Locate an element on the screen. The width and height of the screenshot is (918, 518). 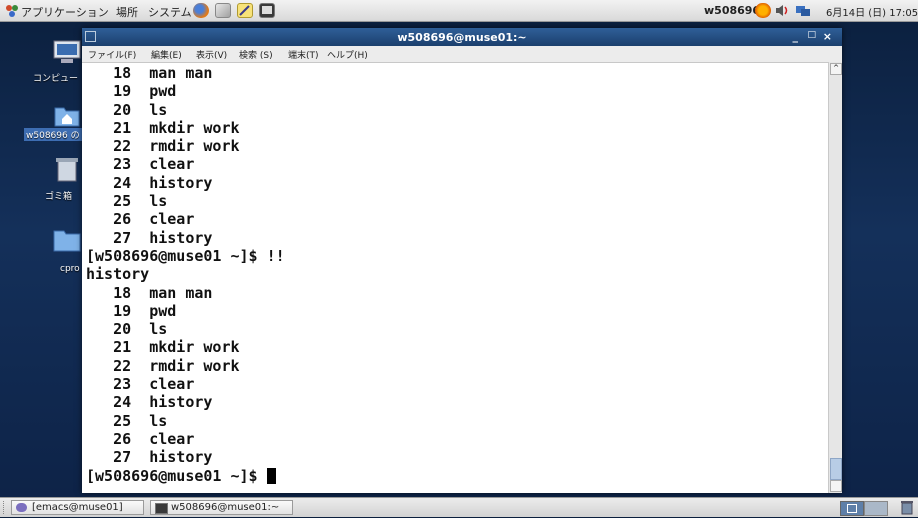
desktop-label-home: w508696 の is located at coordinates (53, 134).